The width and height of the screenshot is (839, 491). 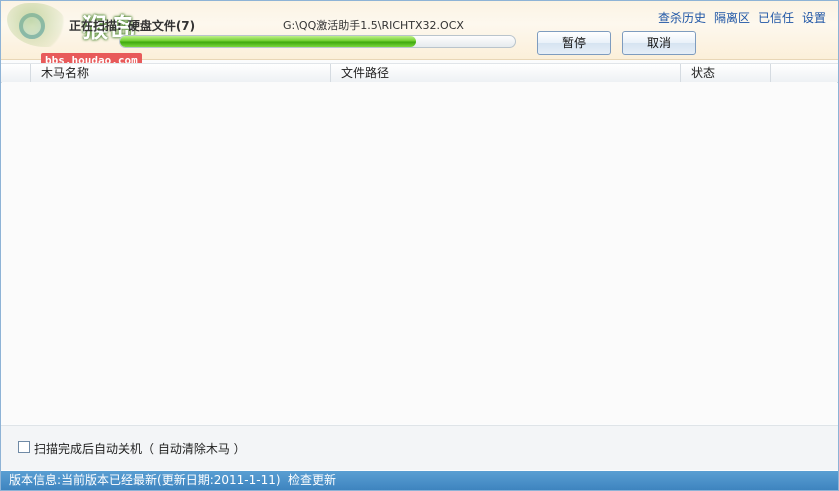 I want to click on auto-shutdown-label: 扫描完成后自动关机（ 自动清除木马 ）, so click(x=140, y=448).